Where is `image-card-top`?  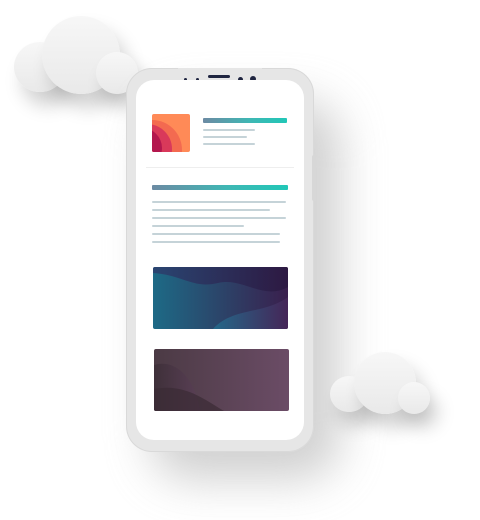 image-card-top is located at coordinates (220, 298).